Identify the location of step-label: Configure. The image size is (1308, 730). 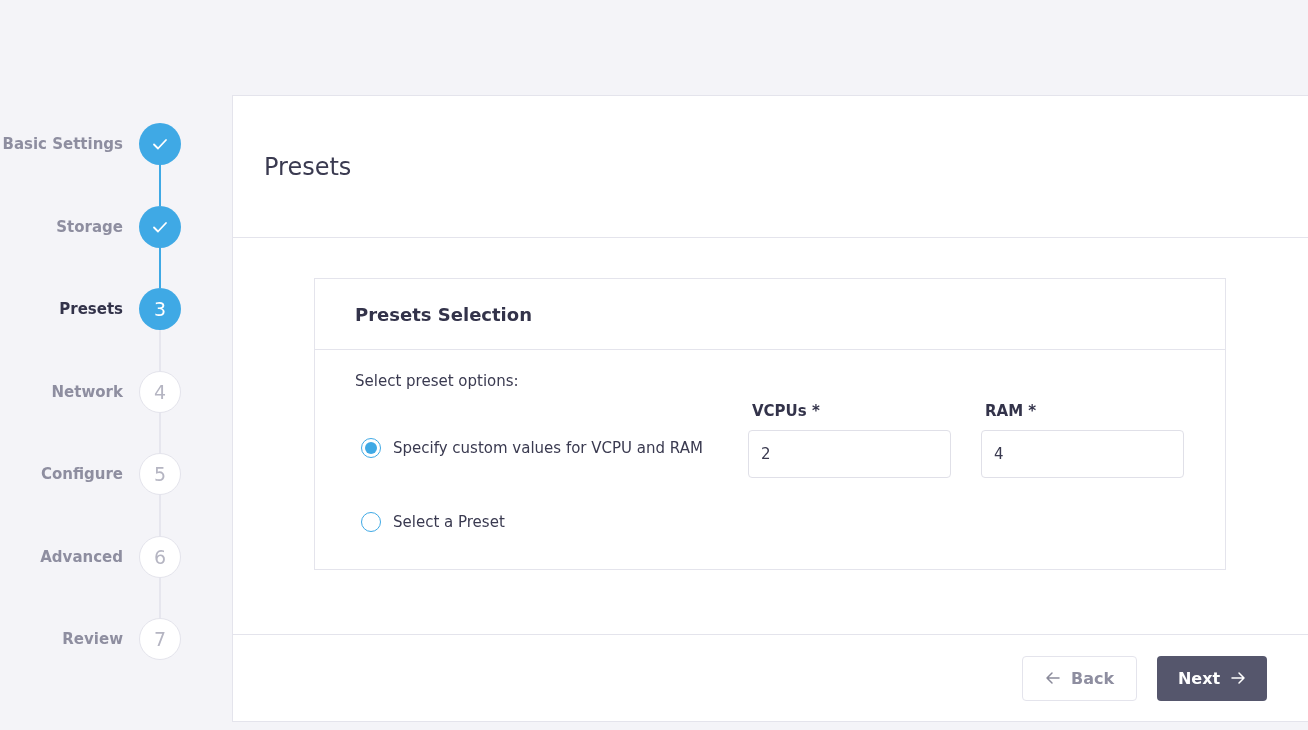
(81, 474).